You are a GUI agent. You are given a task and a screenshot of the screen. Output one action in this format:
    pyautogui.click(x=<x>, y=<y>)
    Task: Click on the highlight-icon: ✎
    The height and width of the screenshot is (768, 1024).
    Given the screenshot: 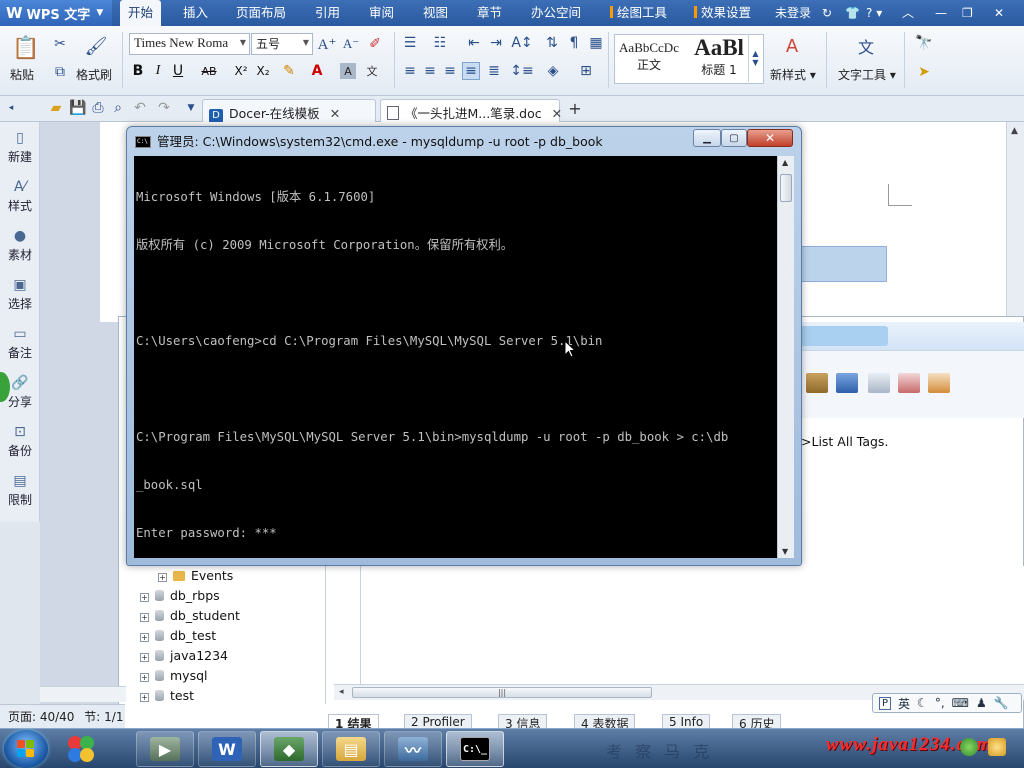 What is the action you would take?
    pyautogui.click(x=289, y=71)
    